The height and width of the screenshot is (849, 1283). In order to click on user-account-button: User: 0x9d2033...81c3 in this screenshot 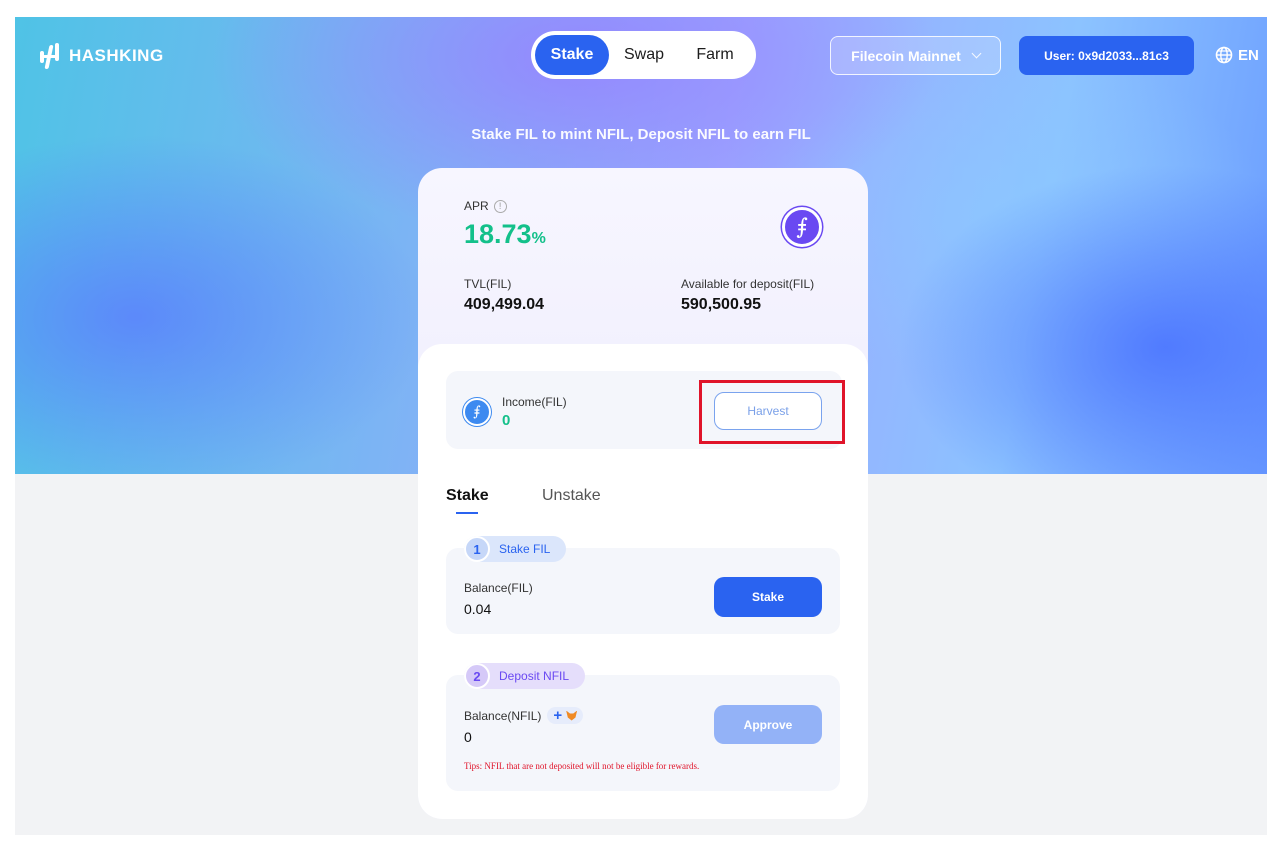, I will do `click(1106, 55)`.